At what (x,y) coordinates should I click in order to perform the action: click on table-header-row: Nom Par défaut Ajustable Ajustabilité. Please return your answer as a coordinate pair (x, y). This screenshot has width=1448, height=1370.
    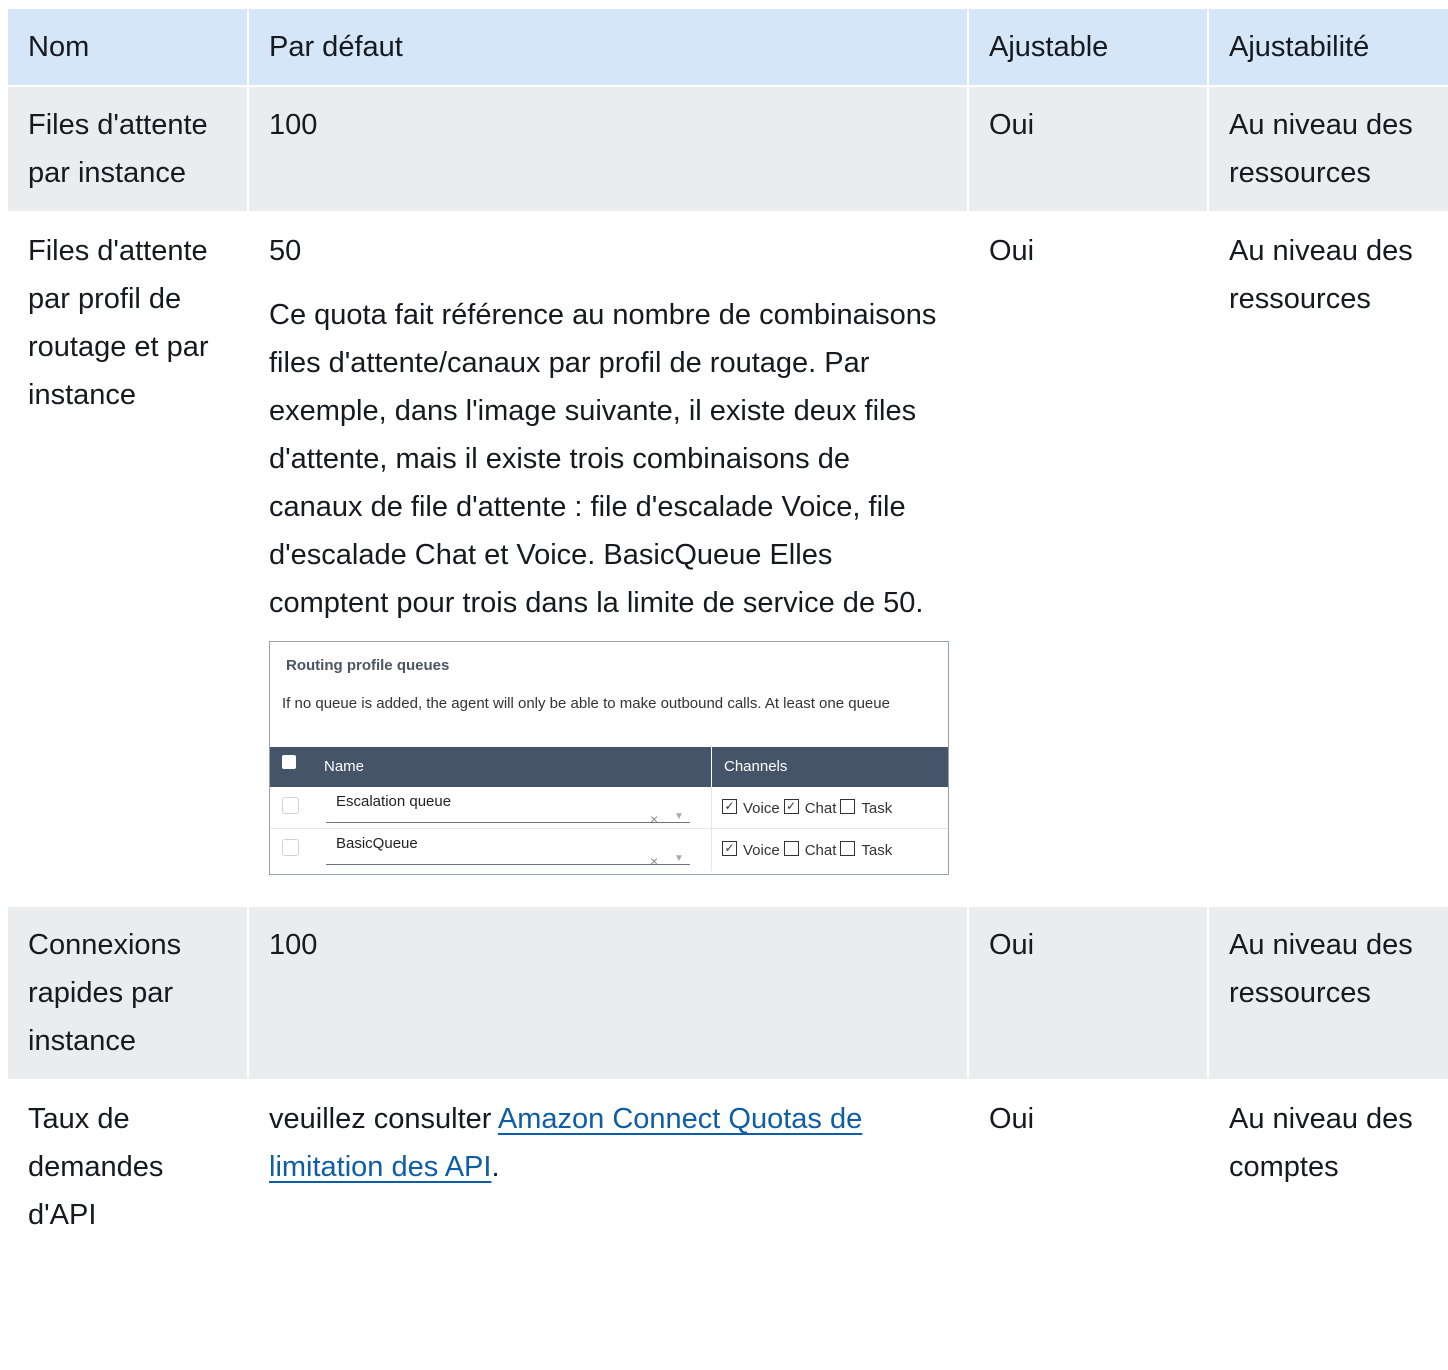
    Looking at the image, I should click on (728, 47).